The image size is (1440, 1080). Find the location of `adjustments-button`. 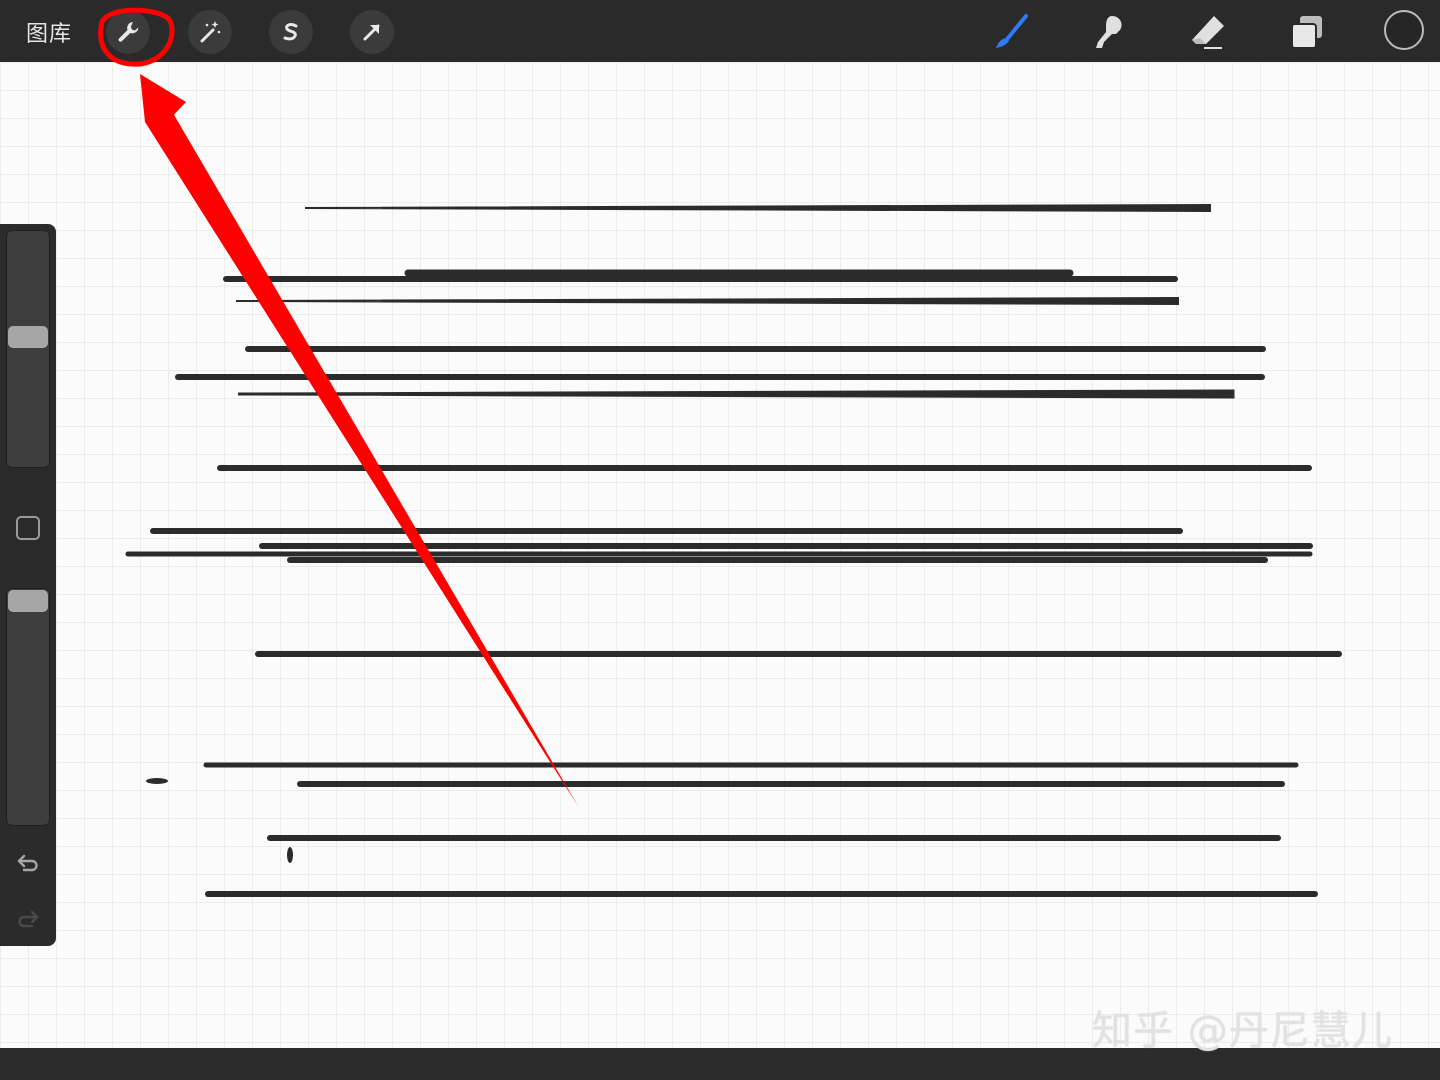

adjustments-button is located at coordinates (210, 32).